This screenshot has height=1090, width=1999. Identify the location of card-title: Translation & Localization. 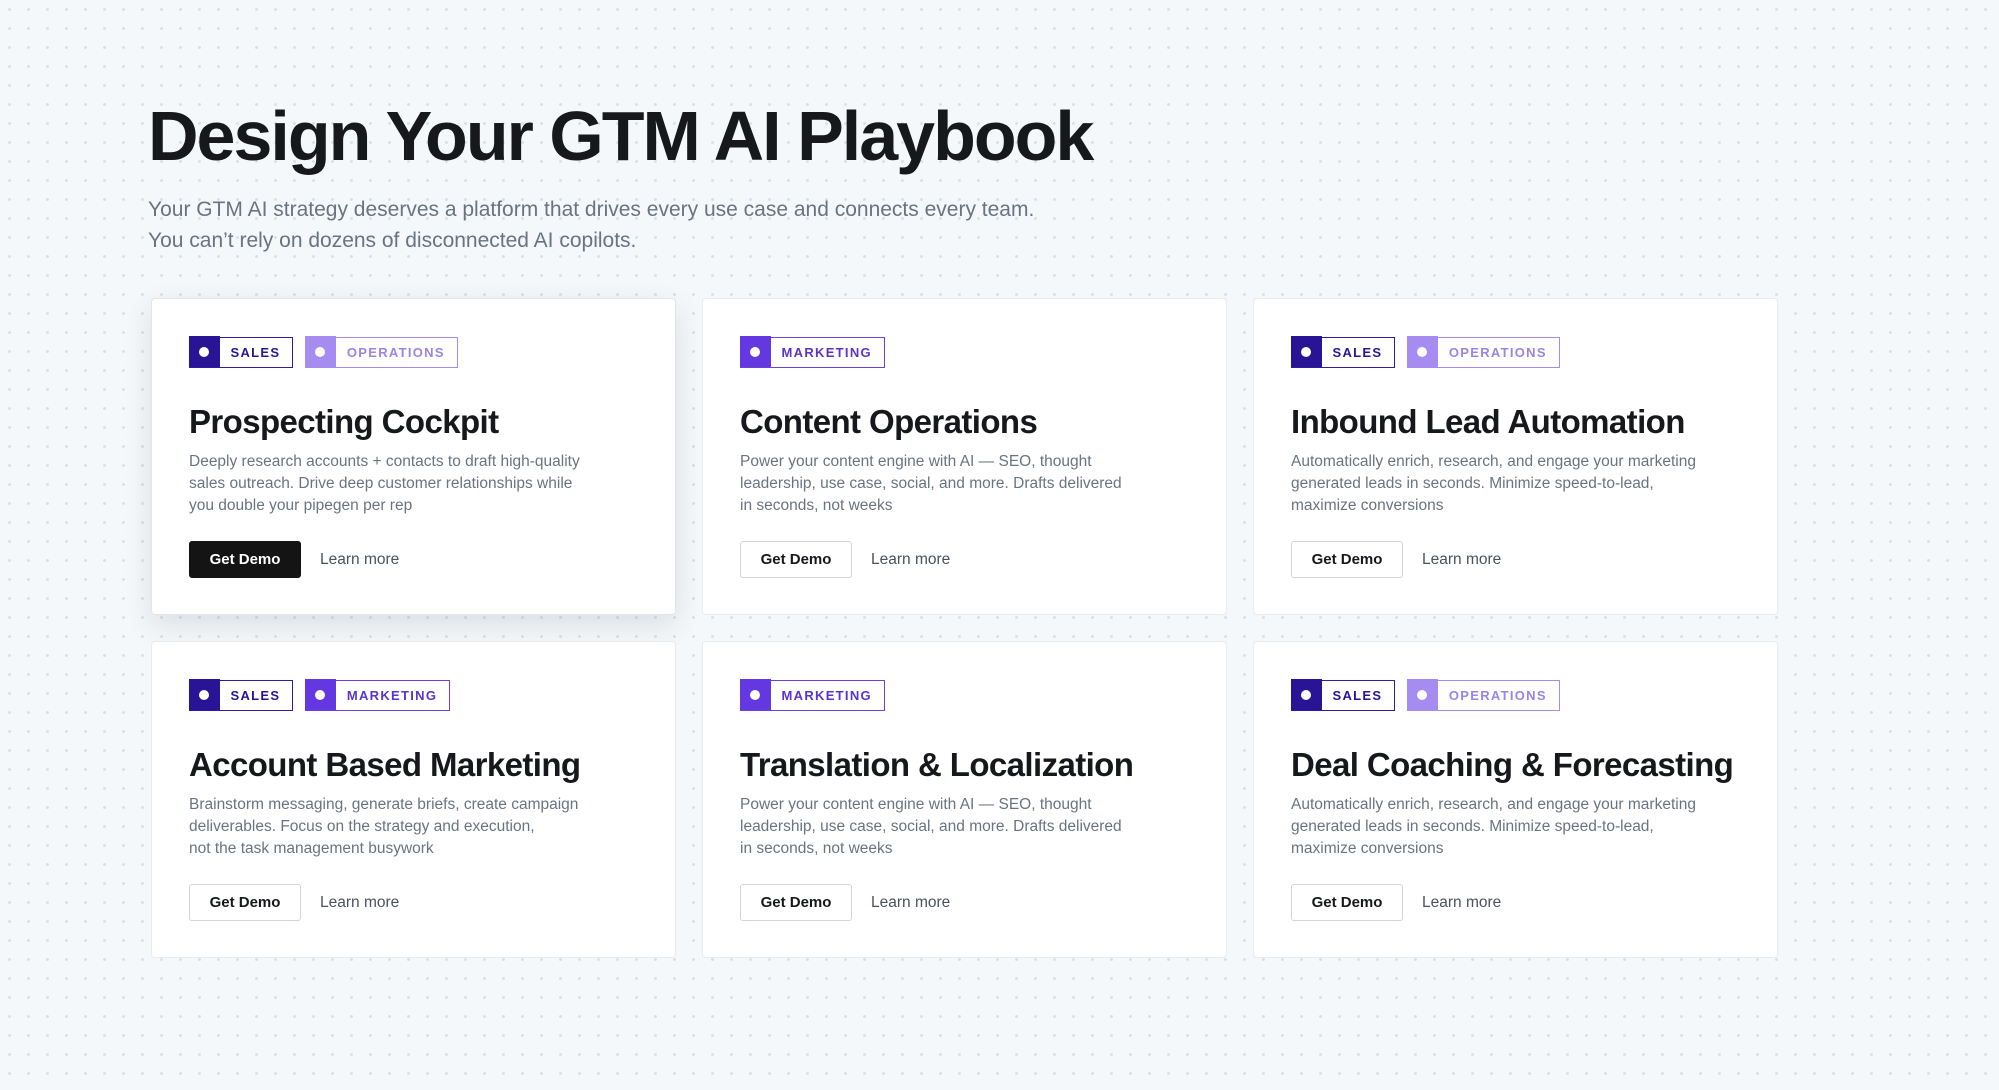
(937, 764).